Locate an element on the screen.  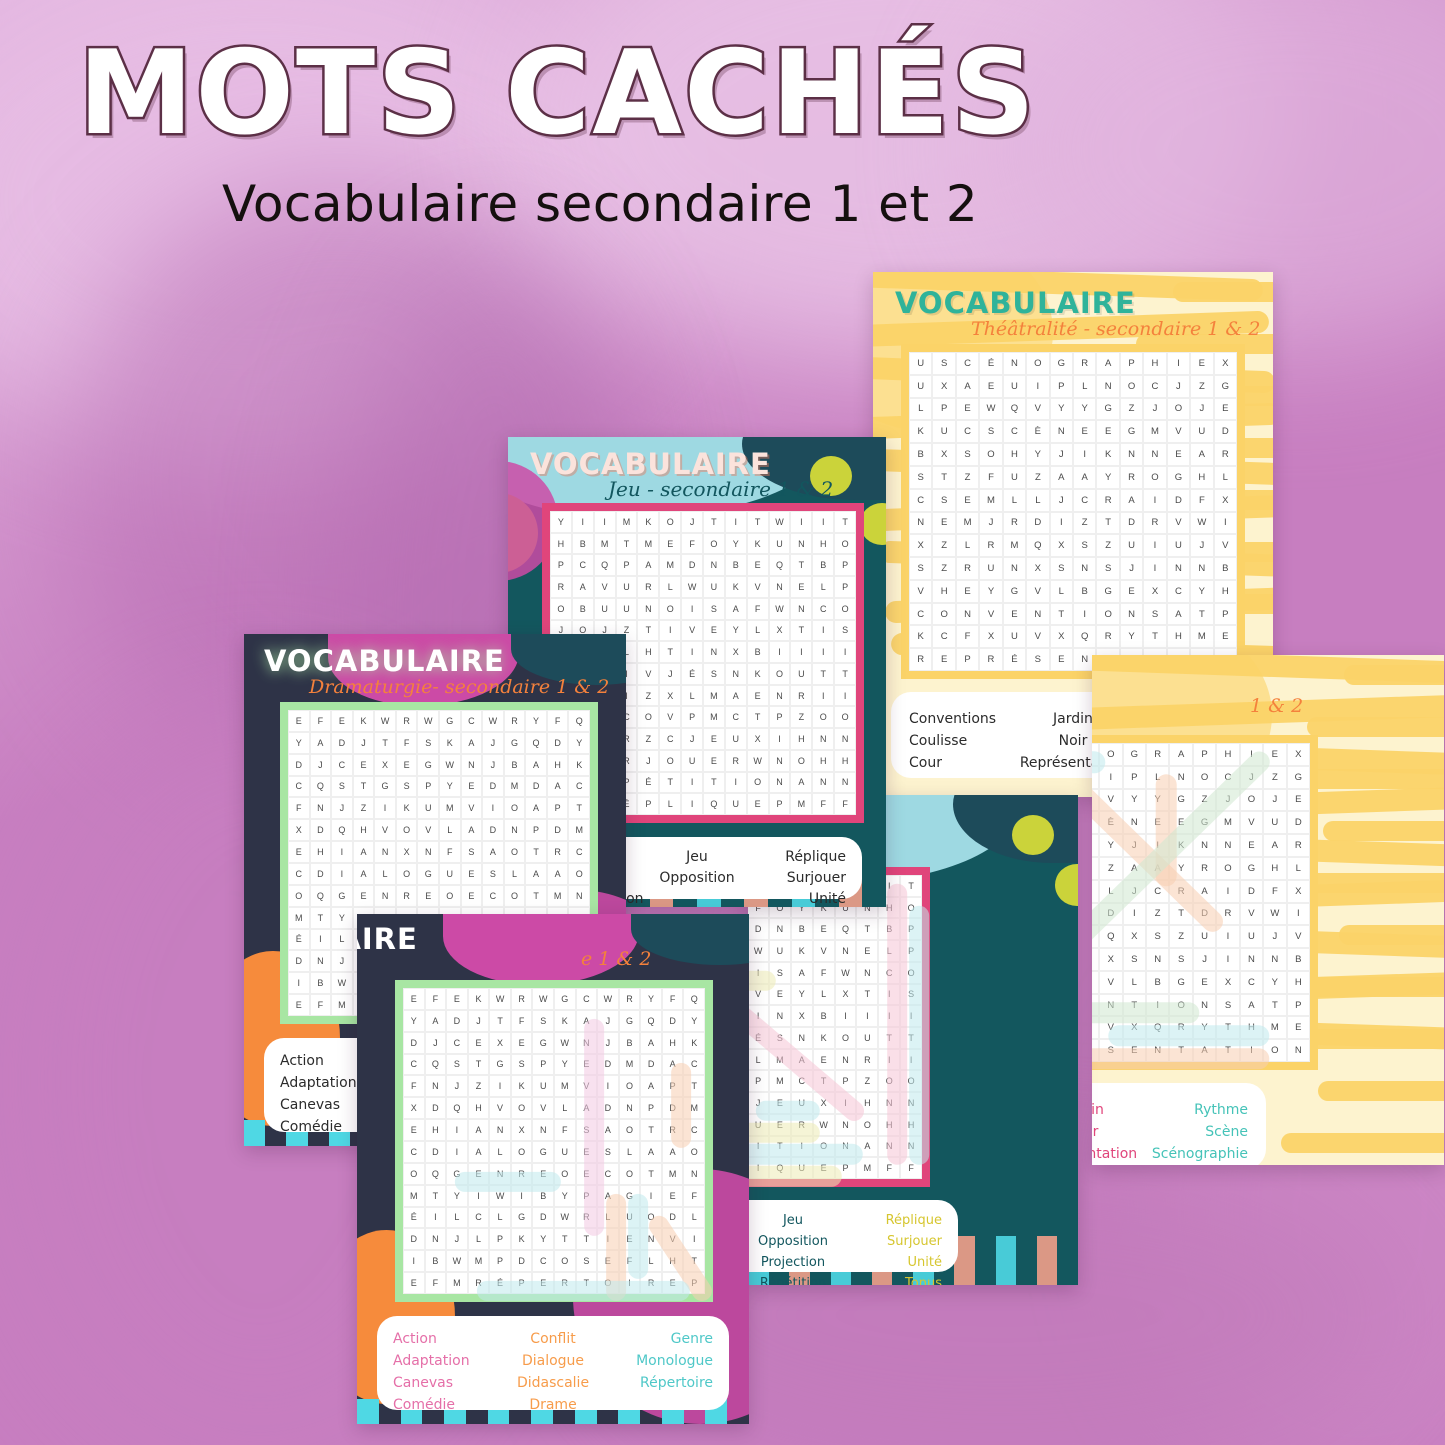
word-item: Canevas is located at coordinates (423, 1383).